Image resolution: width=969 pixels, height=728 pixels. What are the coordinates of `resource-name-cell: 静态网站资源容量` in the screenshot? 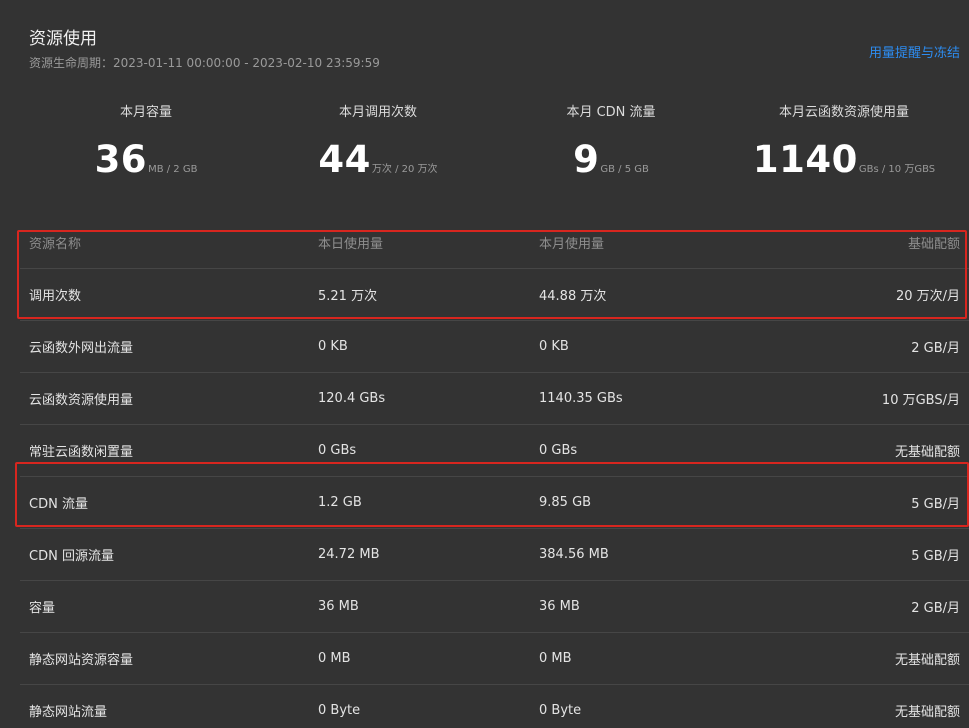 It's located at (81, 660).